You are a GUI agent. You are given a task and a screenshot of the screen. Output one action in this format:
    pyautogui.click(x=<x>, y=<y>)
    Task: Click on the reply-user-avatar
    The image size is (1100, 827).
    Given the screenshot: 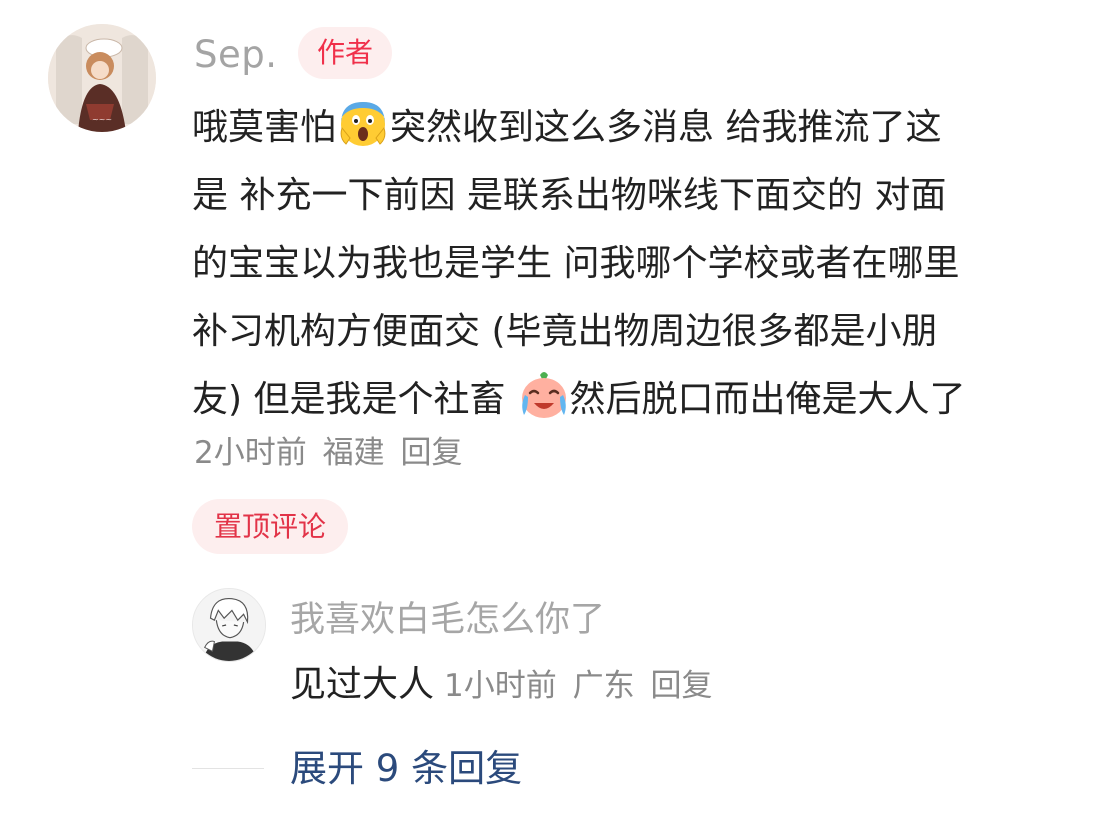 What is the action you would take?
    pyautogui.click(x=229, y=625)
    